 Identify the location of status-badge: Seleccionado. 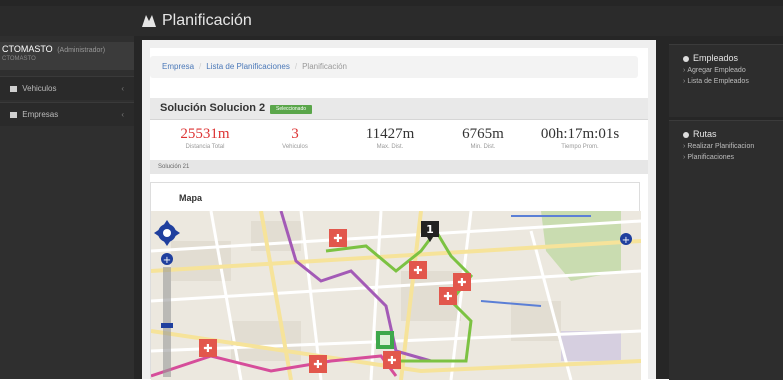
(291, 109).